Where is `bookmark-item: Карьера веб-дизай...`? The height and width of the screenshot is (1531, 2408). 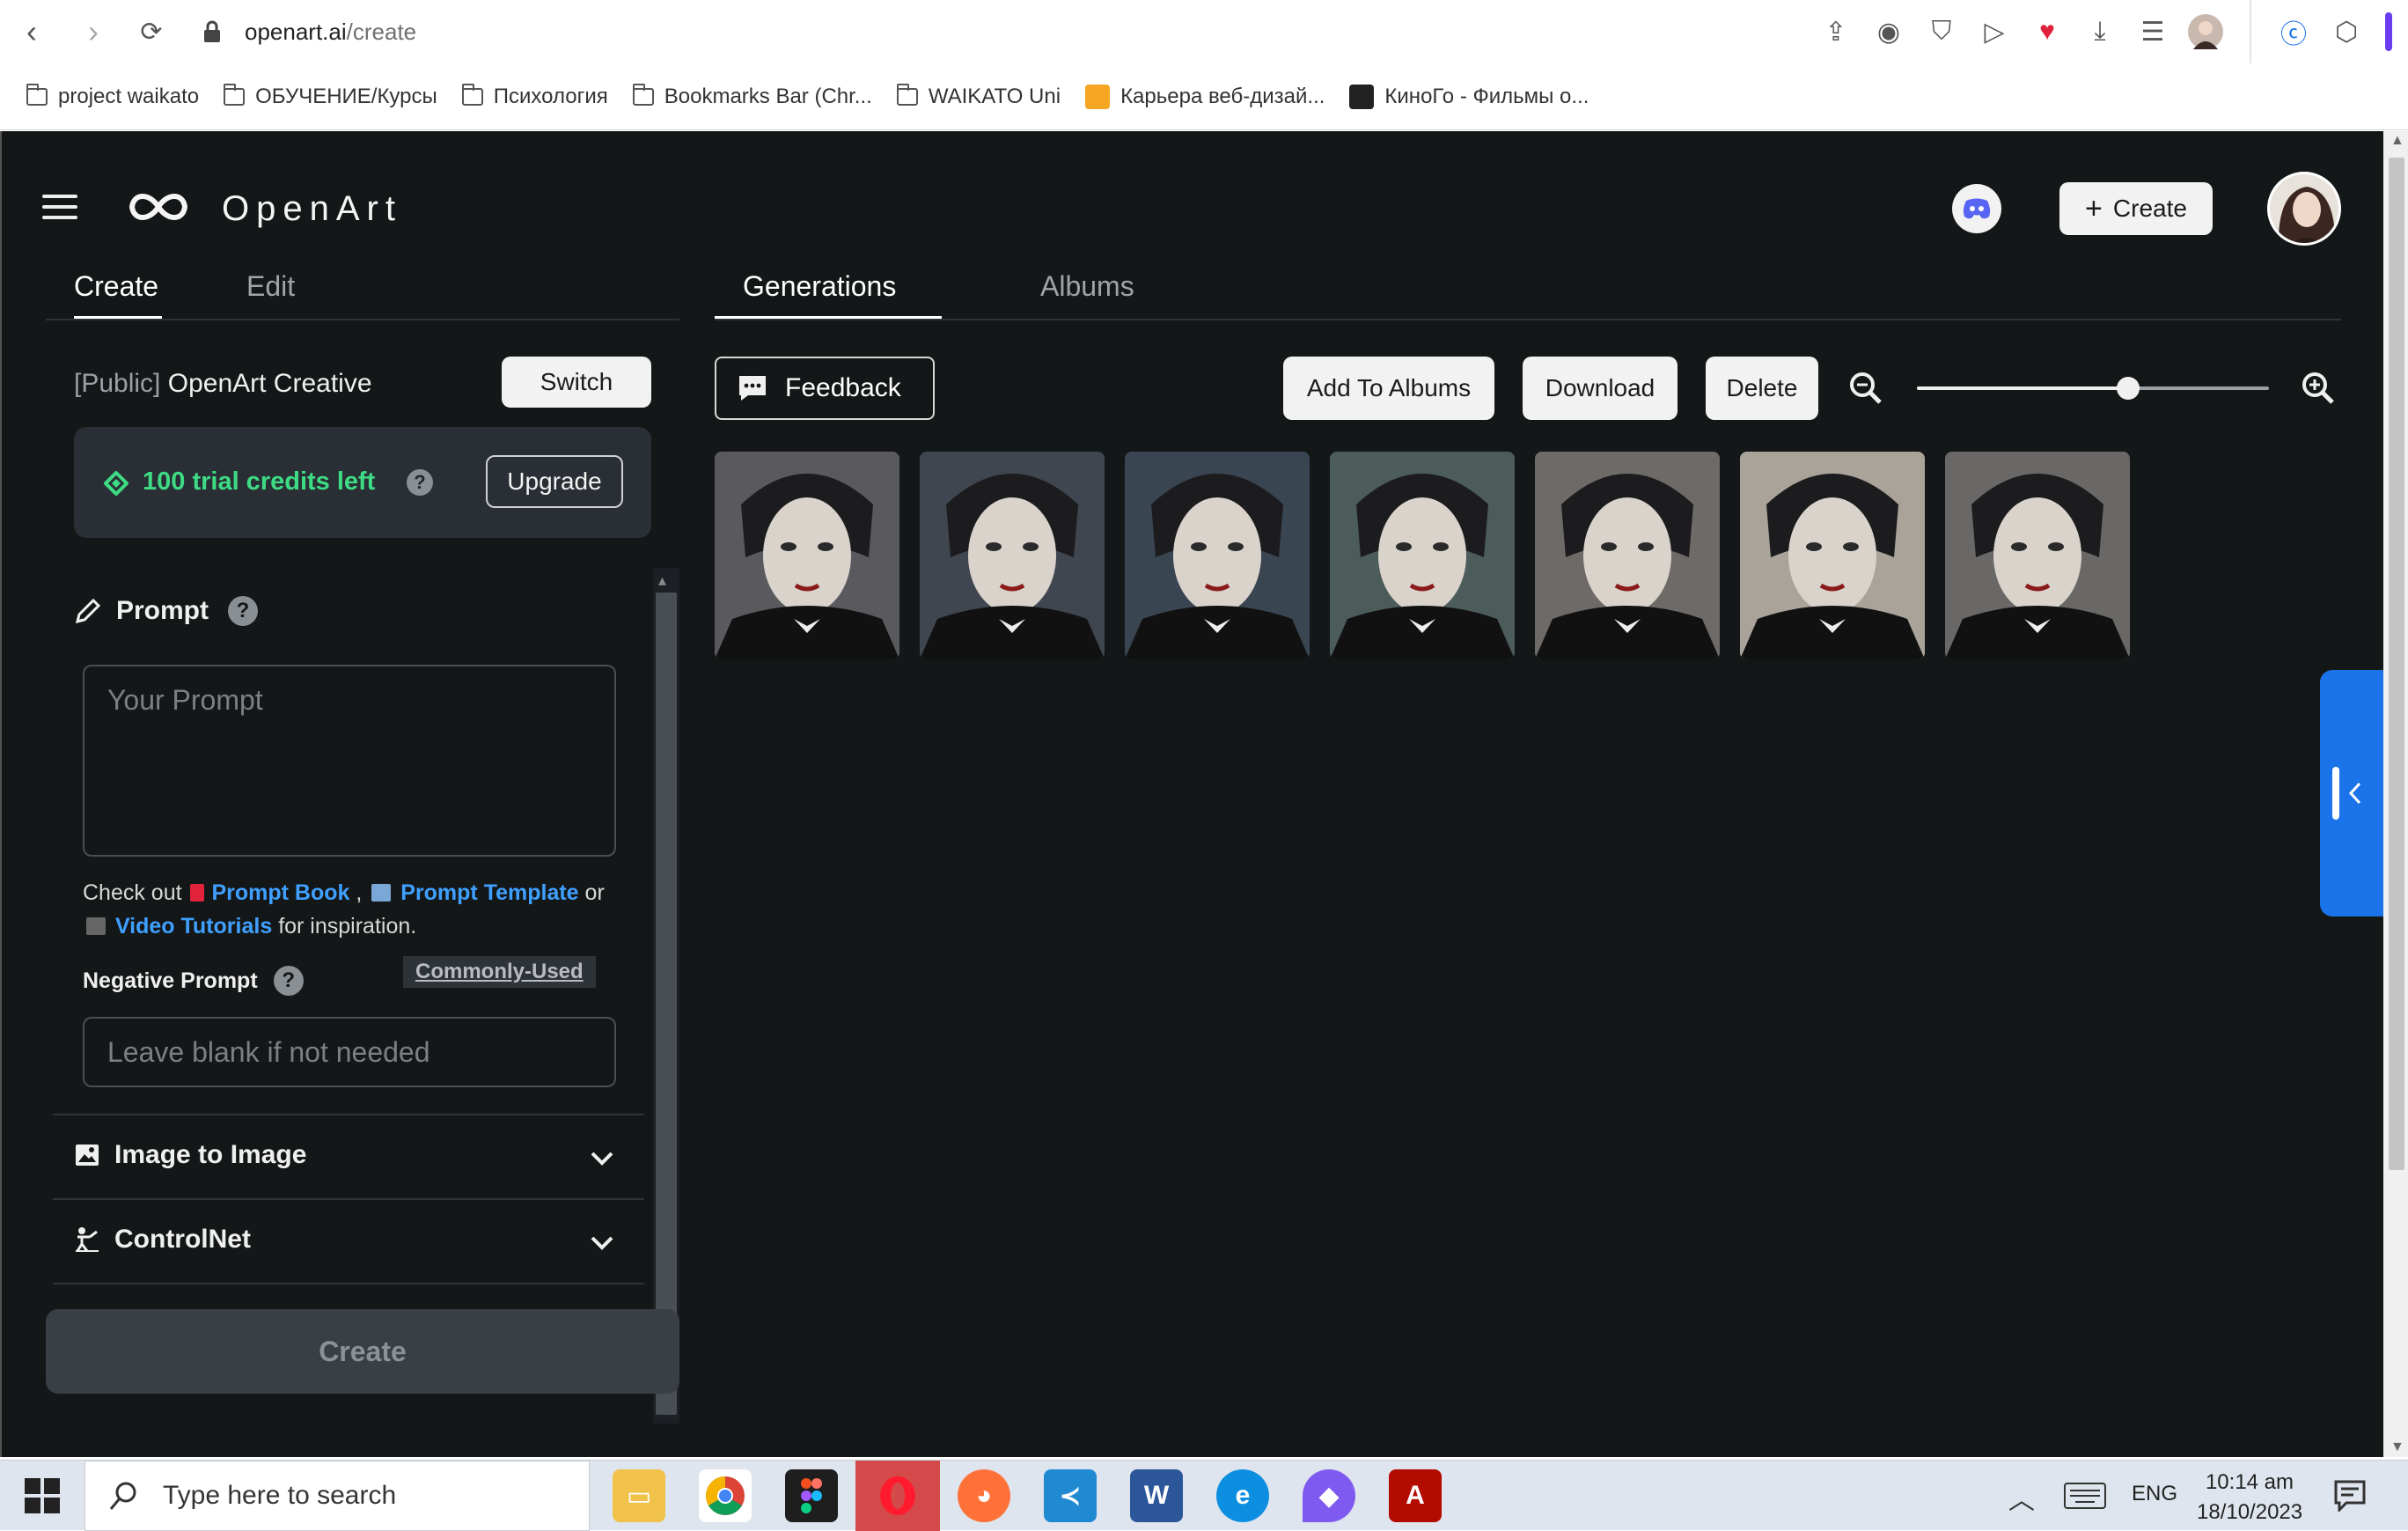
bookmark-item: Карьера веб-дизай... is located at coordinates (1205, 97).